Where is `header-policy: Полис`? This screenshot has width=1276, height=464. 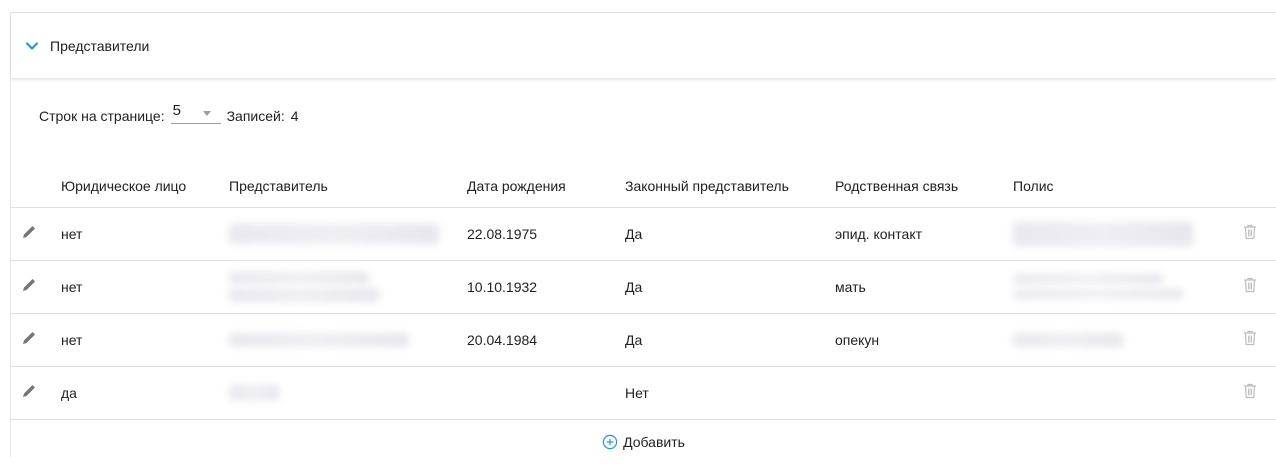 header-policy: Полис is located at coordinates (1118, 180).